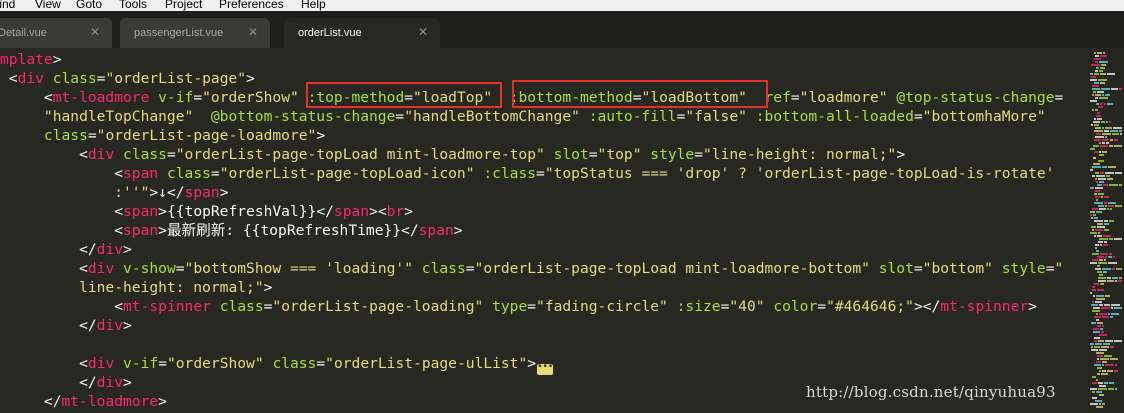  I want to click on code-line: class="orderList-page-loadmore">, so click(531, 135).